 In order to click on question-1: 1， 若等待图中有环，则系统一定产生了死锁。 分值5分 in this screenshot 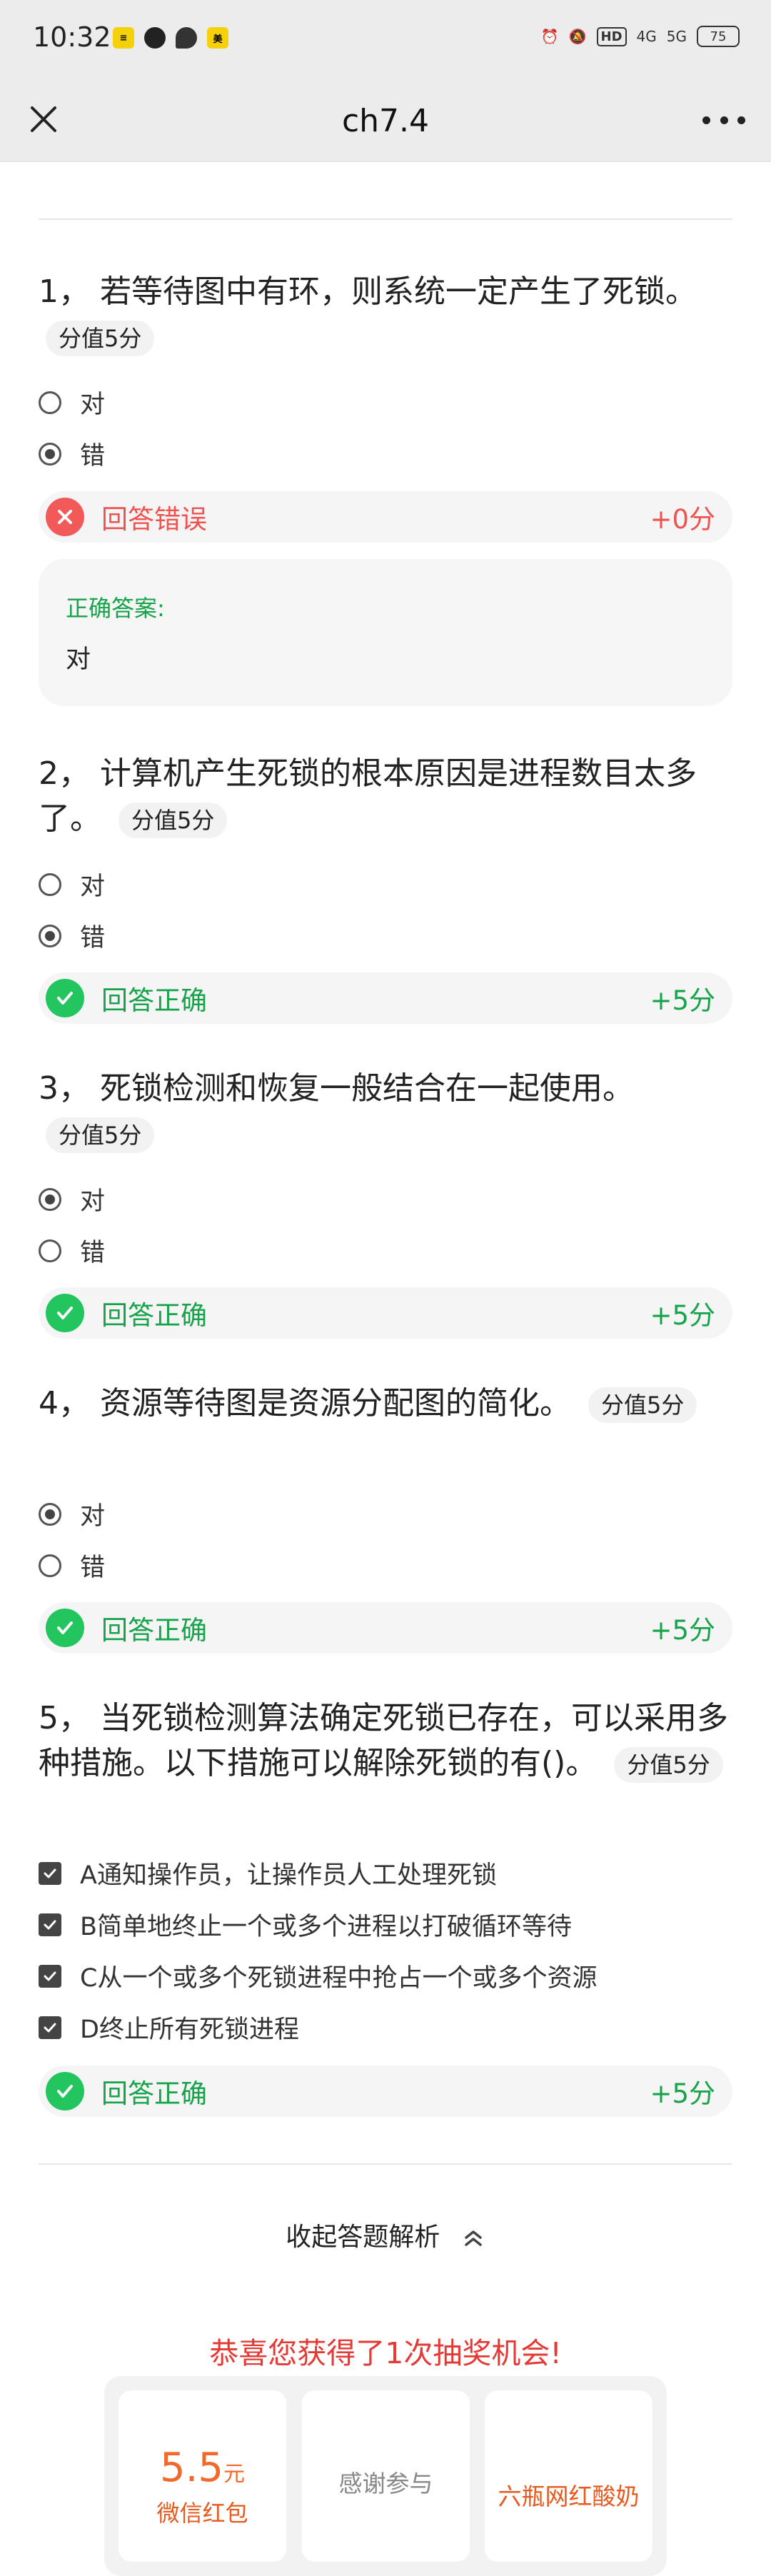, I will do `click(385, 314)`.